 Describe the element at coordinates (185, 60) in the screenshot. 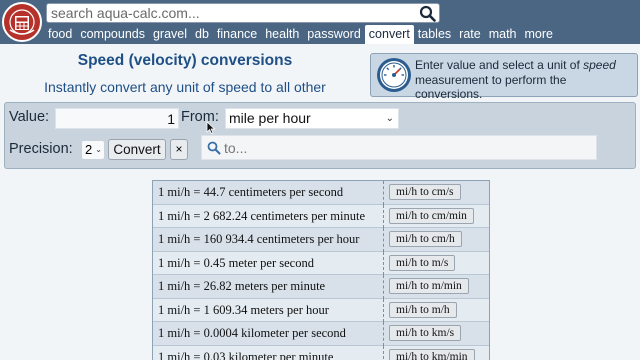

I see `page-title: Speed (velocity) conversions` at that location.